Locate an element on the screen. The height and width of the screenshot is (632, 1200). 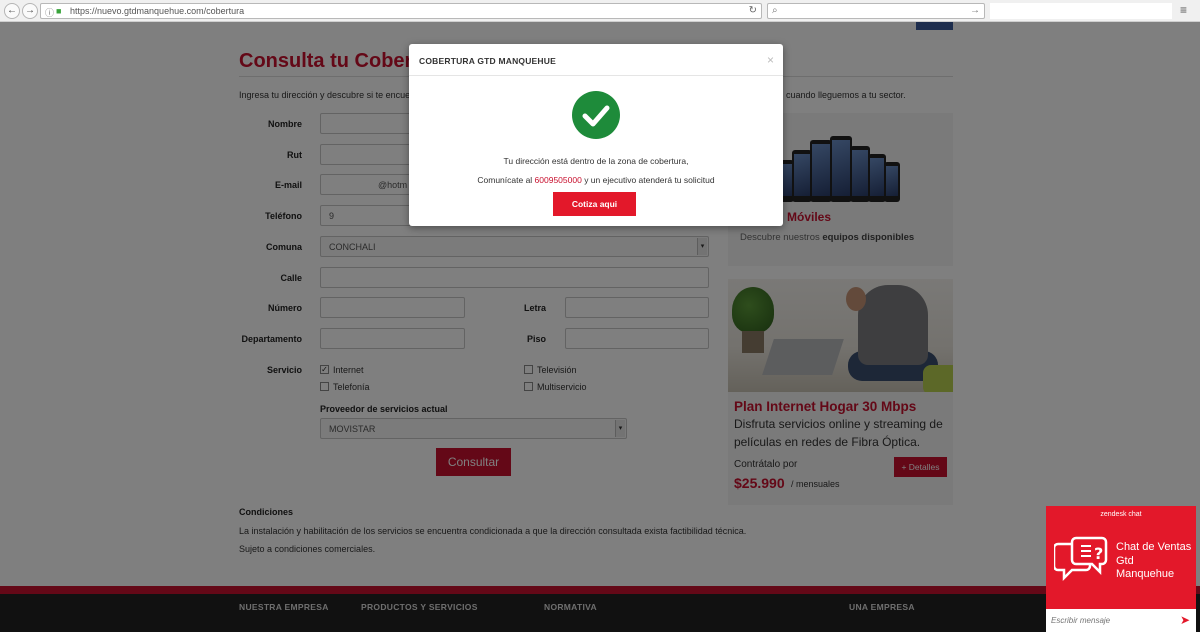
send-icon: ➤ is located at coordinates (1185, 620).